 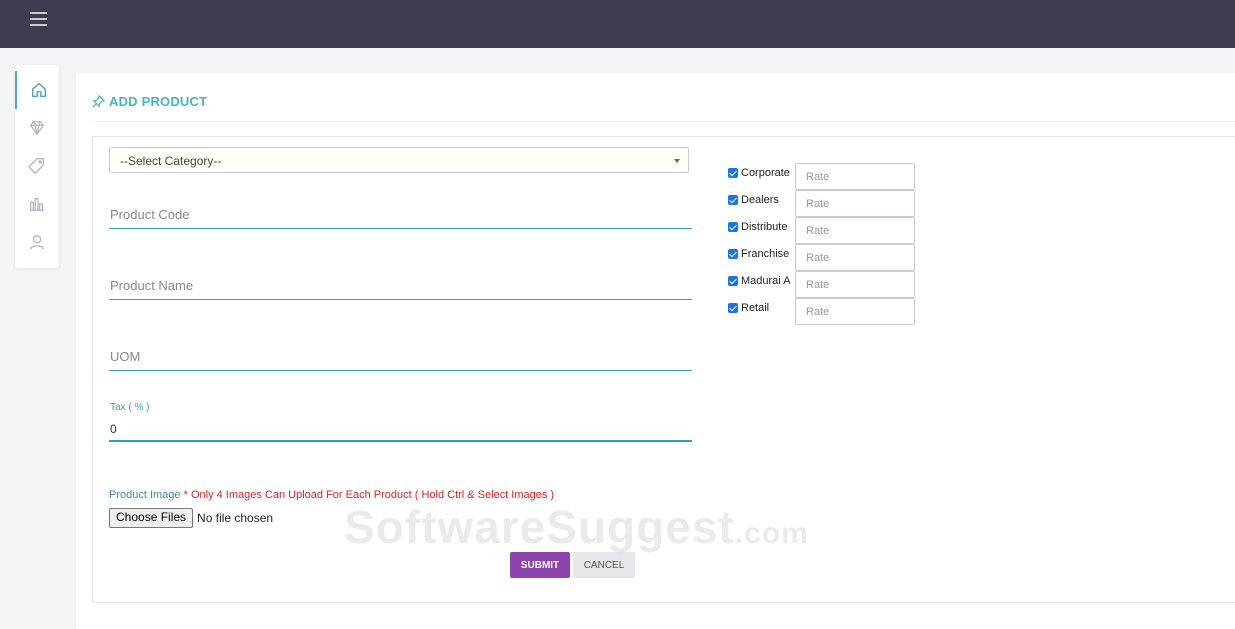 What do you see at coordinates (400, 370) in the screenshot?
I see `uom-underline` at bounding box center [400, 370].